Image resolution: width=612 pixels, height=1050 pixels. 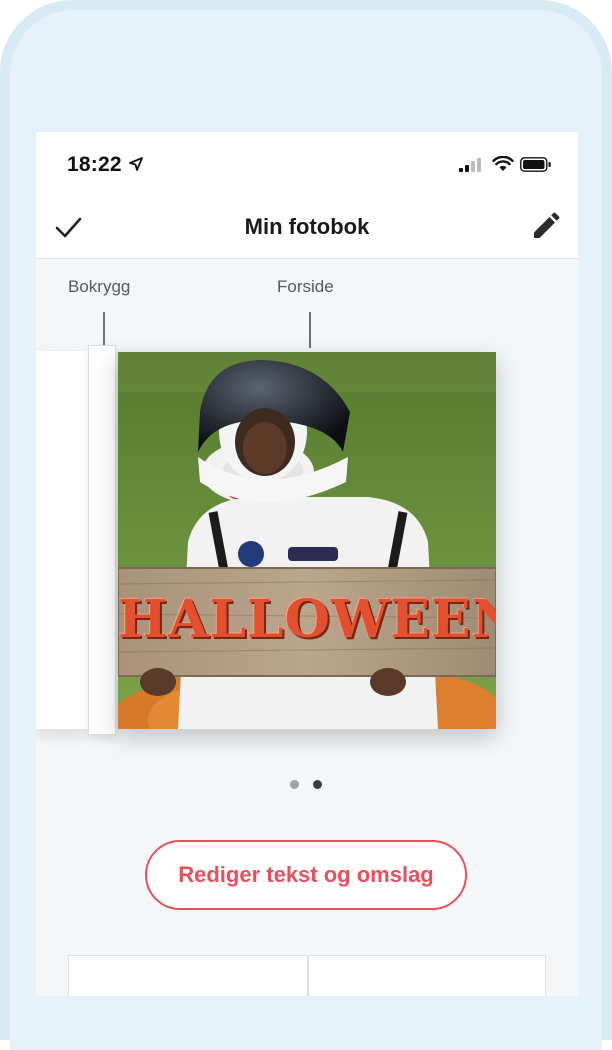 I want to click on navigation-bar: Min fotobok, so click(x=307, y=227).